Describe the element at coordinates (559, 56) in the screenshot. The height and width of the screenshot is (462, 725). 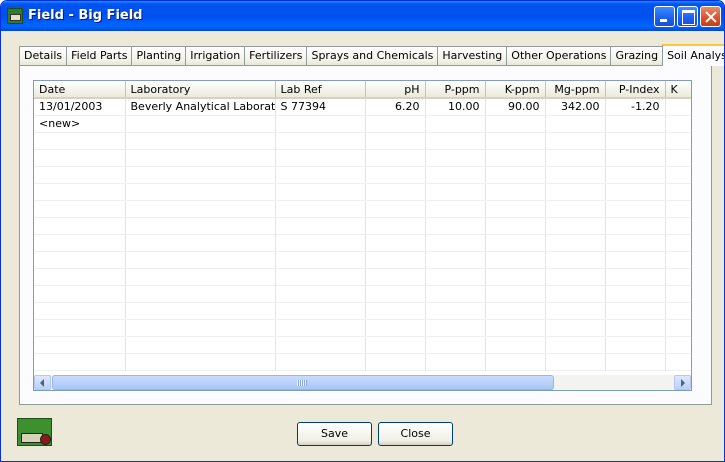
I see `tab-other-operations: Other Operations` at that location.